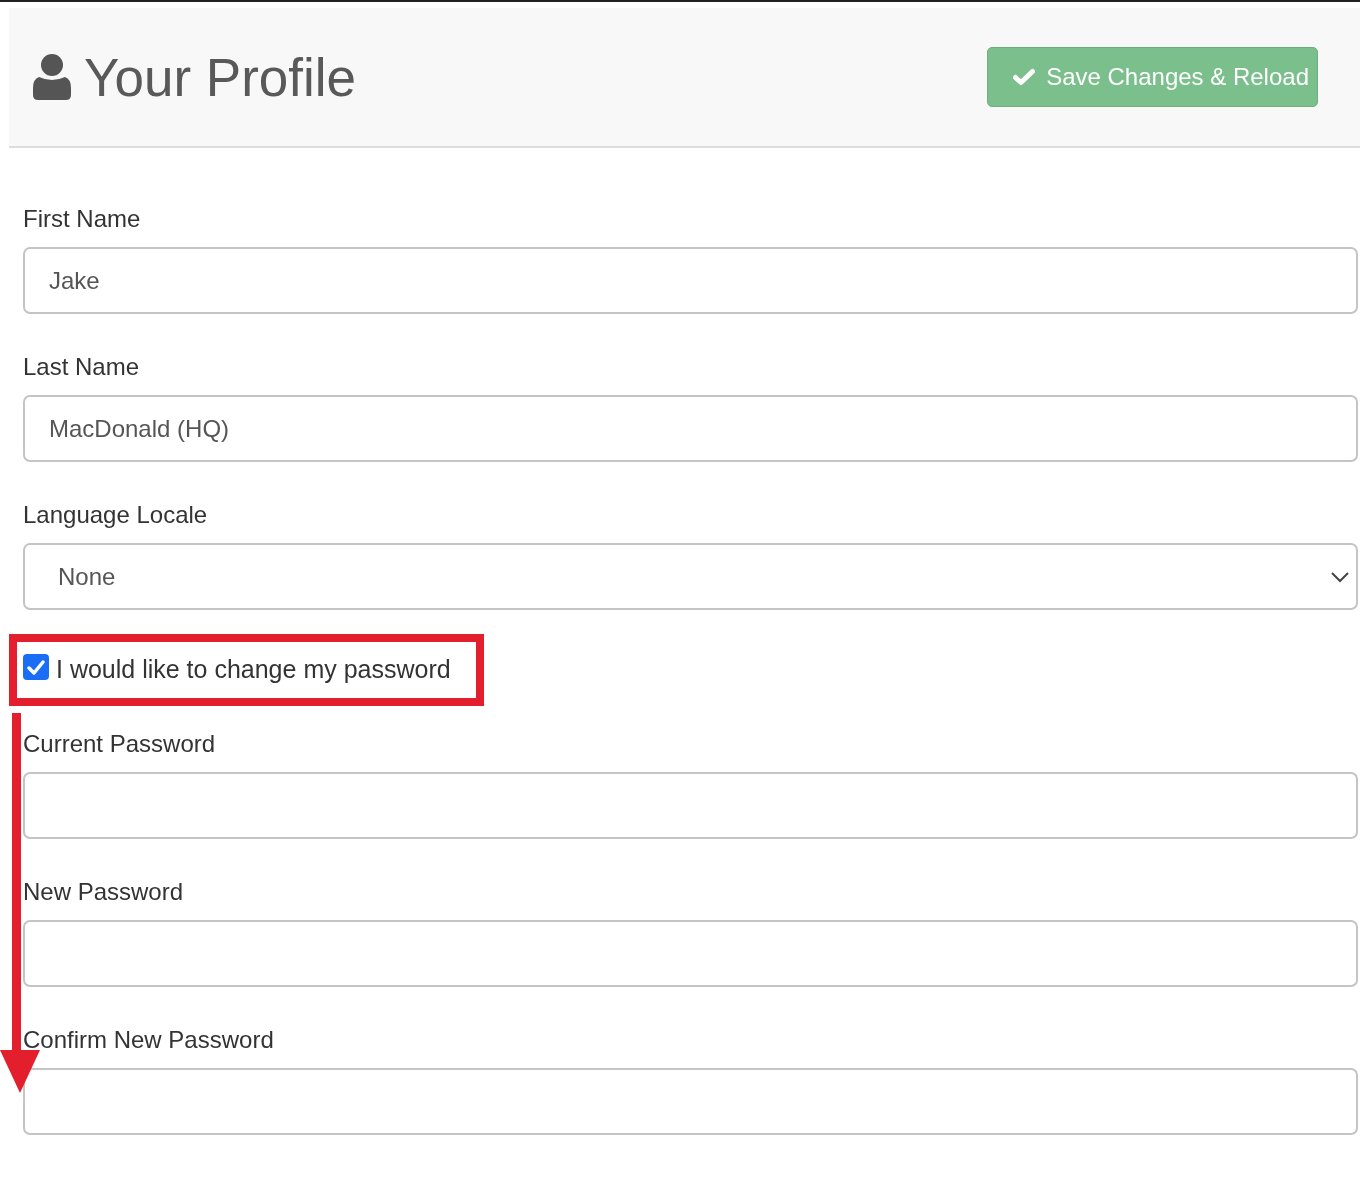  What do you see at coordinates (81, 367) in the screenshot?
I see `field-label: Last Name` at bounding box center [81, 367].